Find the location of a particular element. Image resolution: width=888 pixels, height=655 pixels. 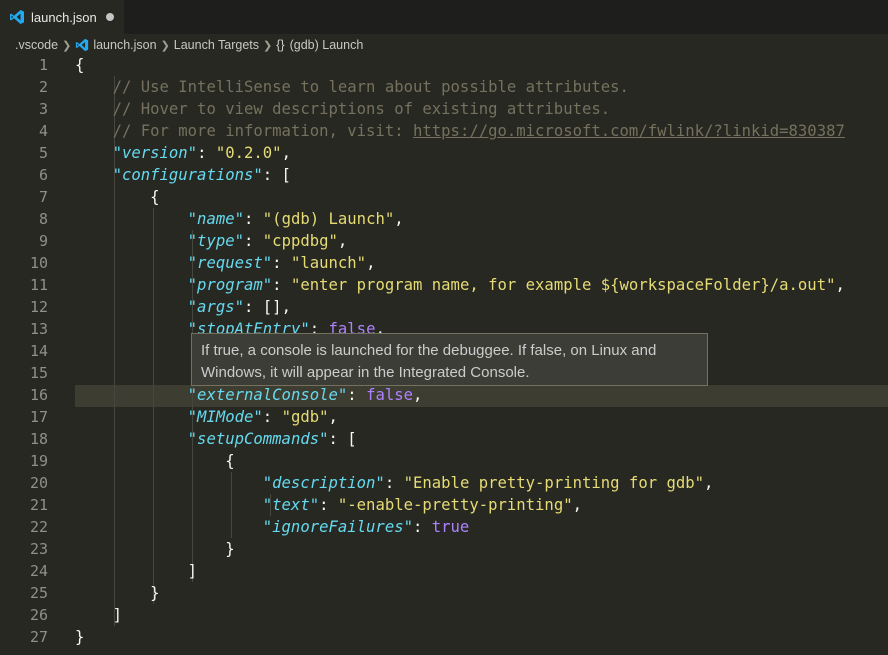

code-line: "version": "0.2.0", is located at coordinates (183, 153).